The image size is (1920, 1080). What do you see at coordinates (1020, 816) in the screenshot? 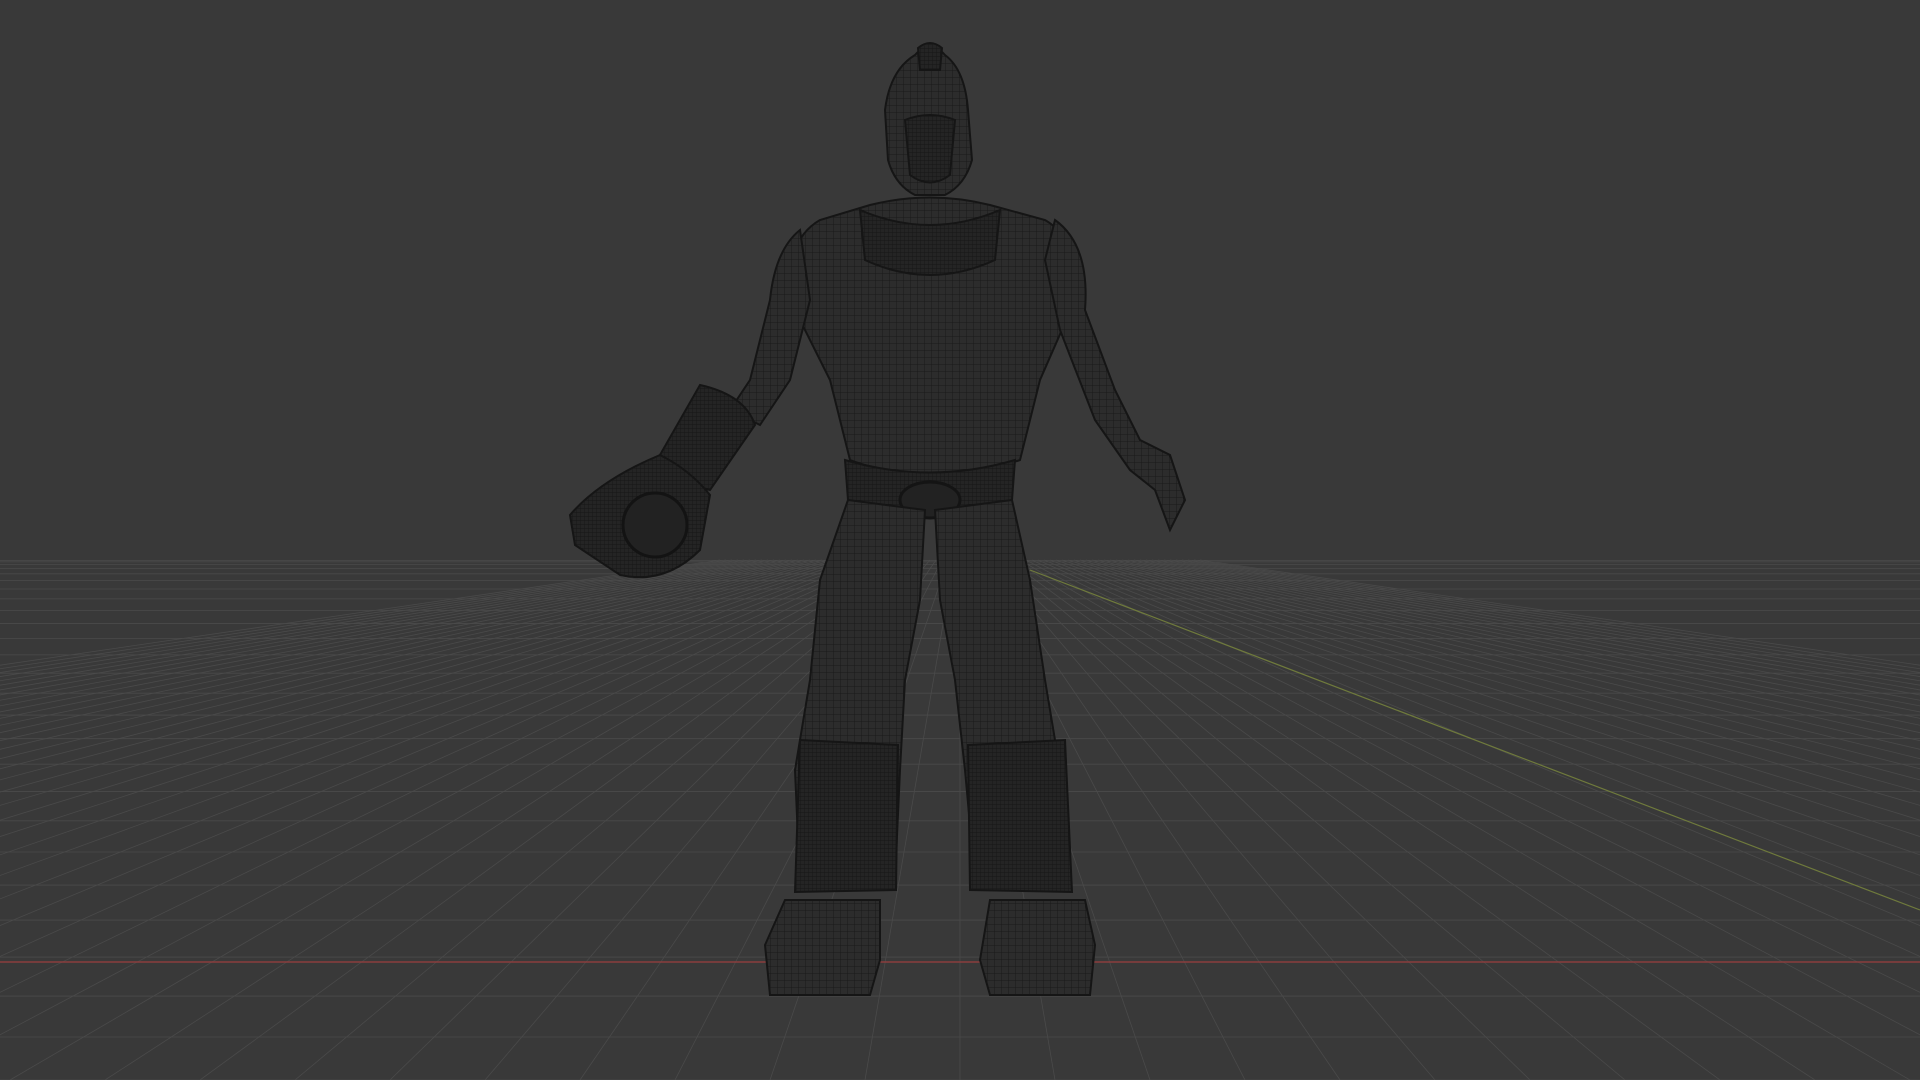
I see `right-shin-guard-mesh` at bounding box center [1020, 816].